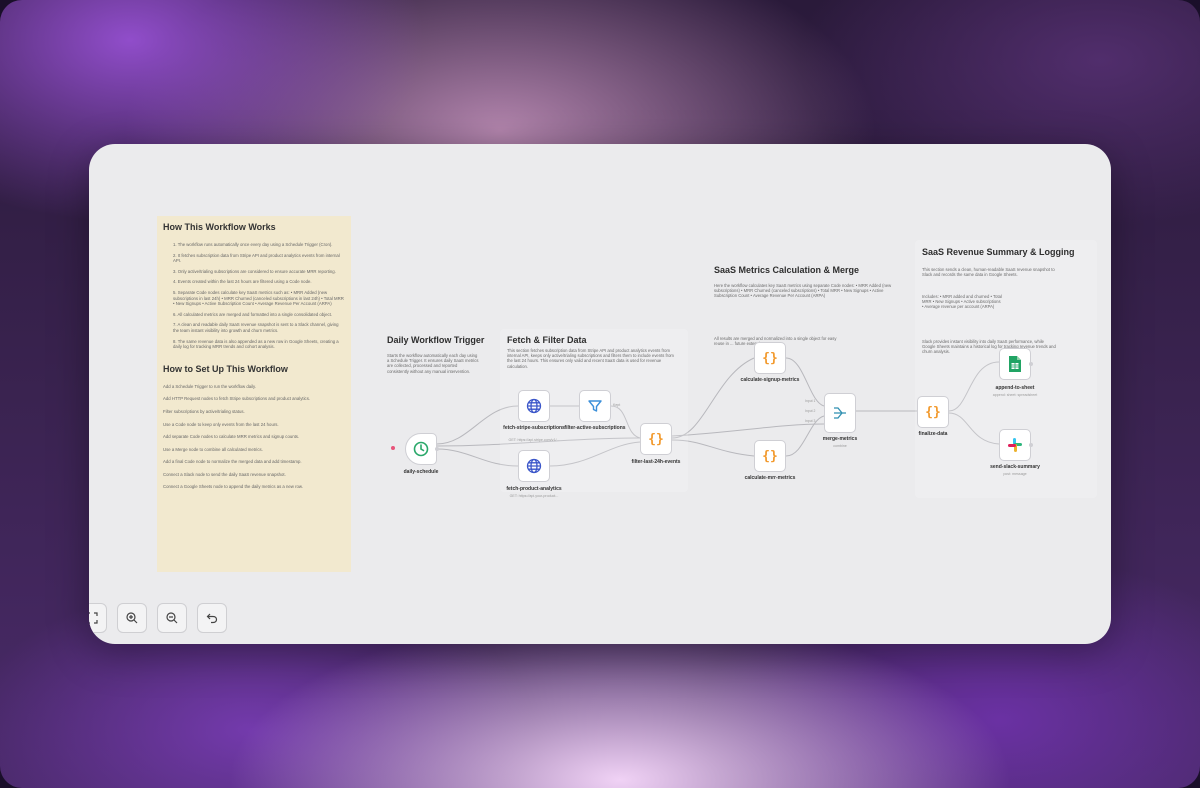 This screenshot has height=788, width=1200. I want to click on node-daily-schedule, so click(421, 449).